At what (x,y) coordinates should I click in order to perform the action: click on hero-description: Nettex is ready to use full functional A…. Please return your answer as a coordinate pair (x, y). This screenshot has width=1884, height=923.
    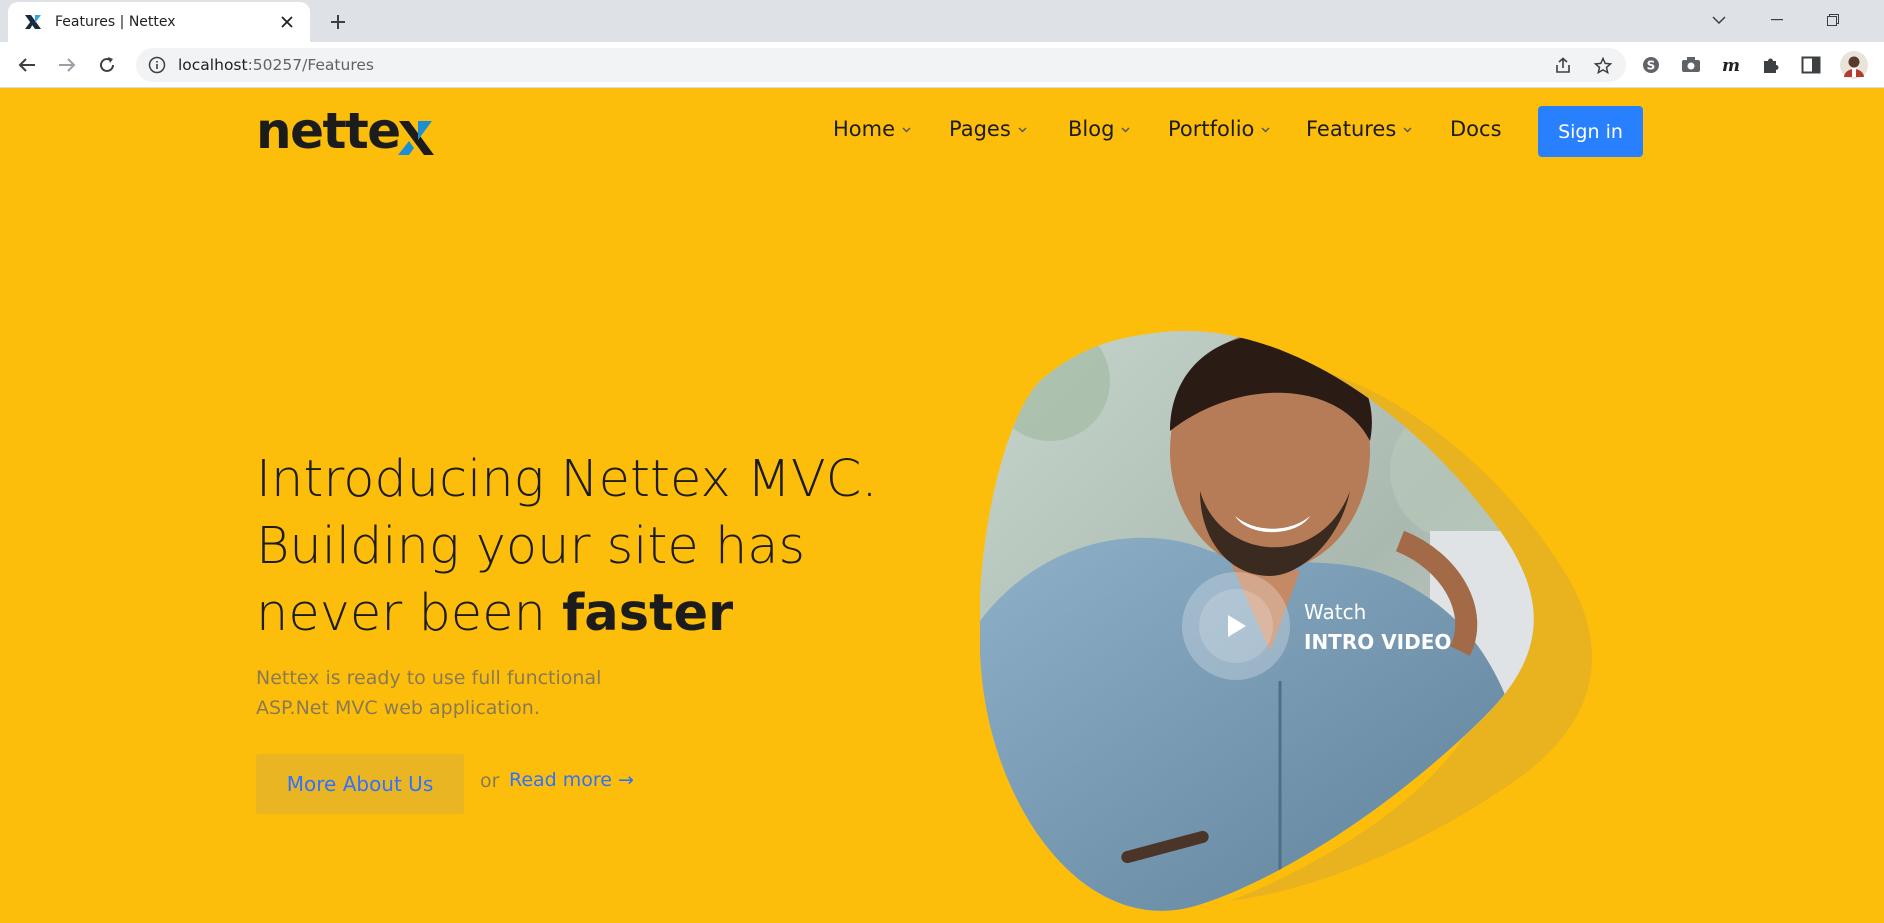
    Looking at the image, I should click on (446, 693).